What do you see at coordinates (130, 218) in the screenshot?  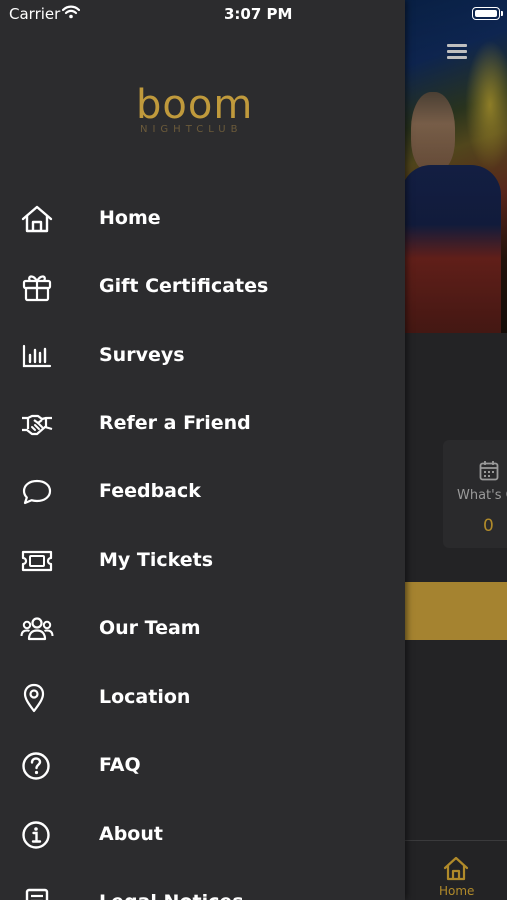 I see `menu-item-label: Home` at bounding box center [130, 218].